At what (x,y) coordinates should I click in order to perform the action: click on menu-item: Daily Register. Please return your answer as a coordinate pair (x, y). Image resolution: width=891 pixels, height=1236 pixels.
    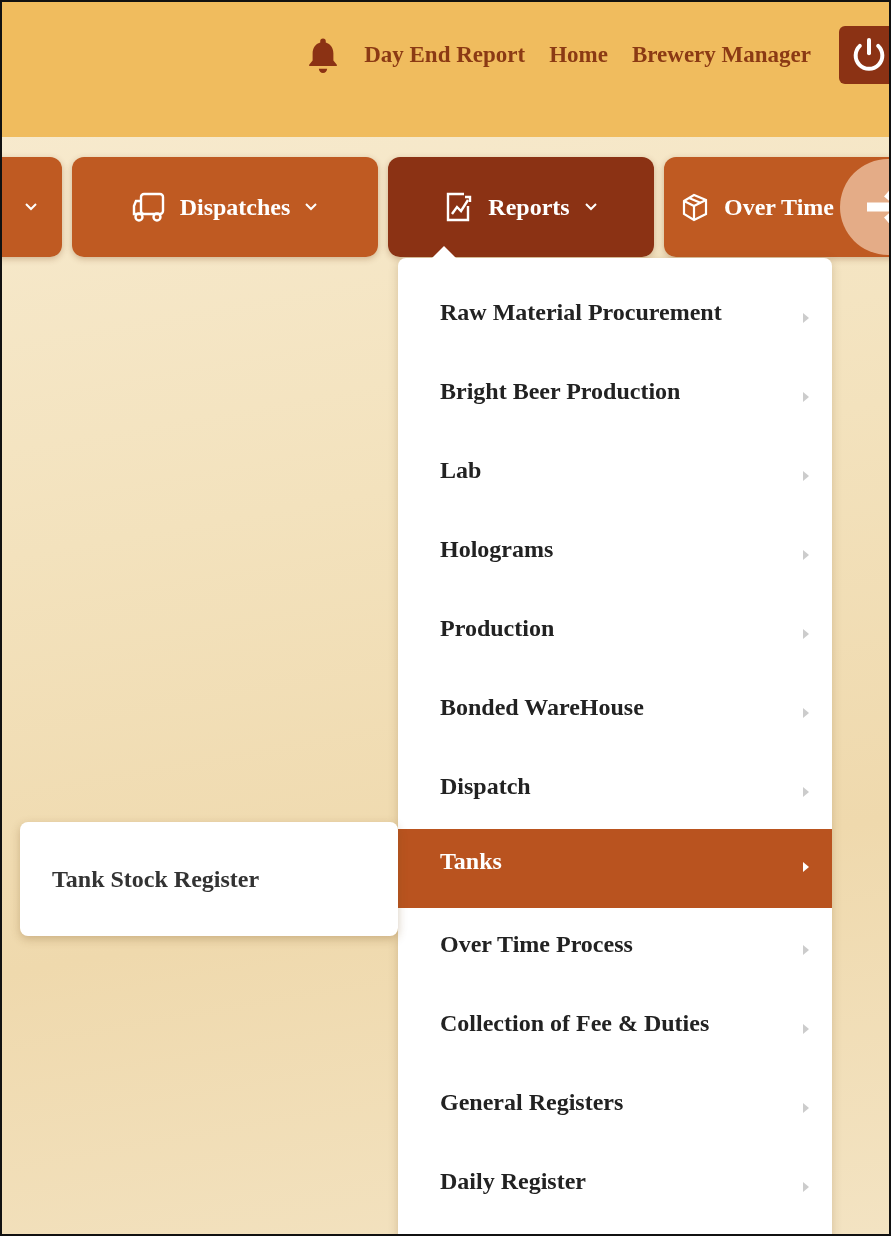
    Looking at the image, I should click on (615, 1184).